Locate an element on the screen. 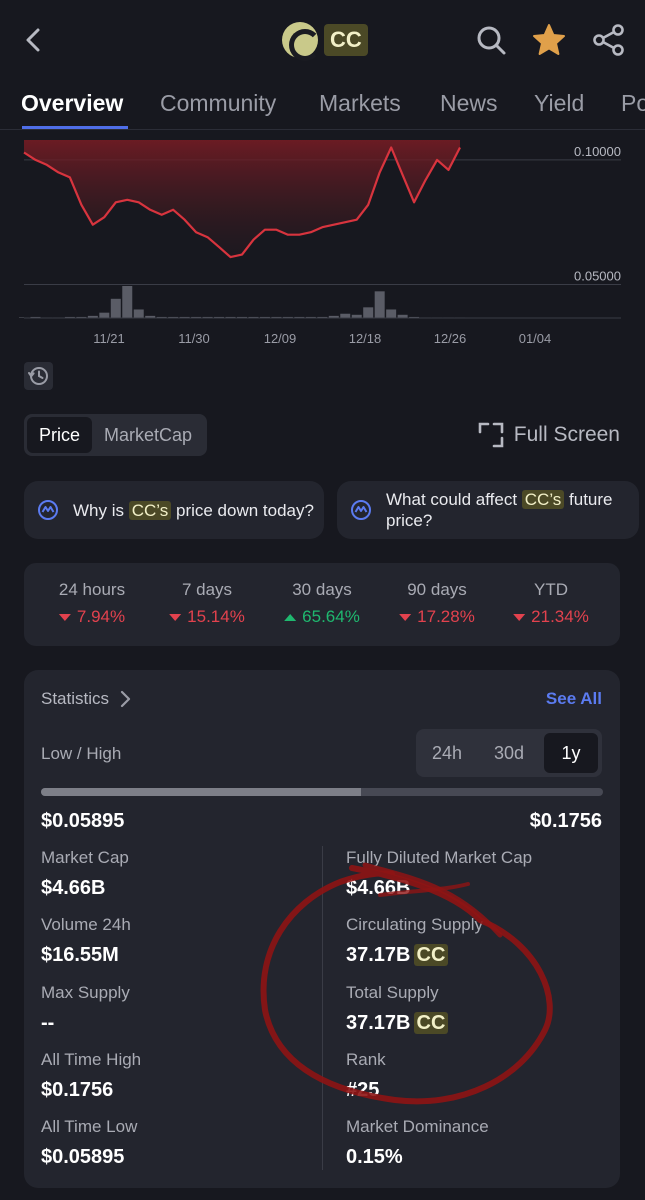  top-bar: CC is located at coordinates (322, 40).